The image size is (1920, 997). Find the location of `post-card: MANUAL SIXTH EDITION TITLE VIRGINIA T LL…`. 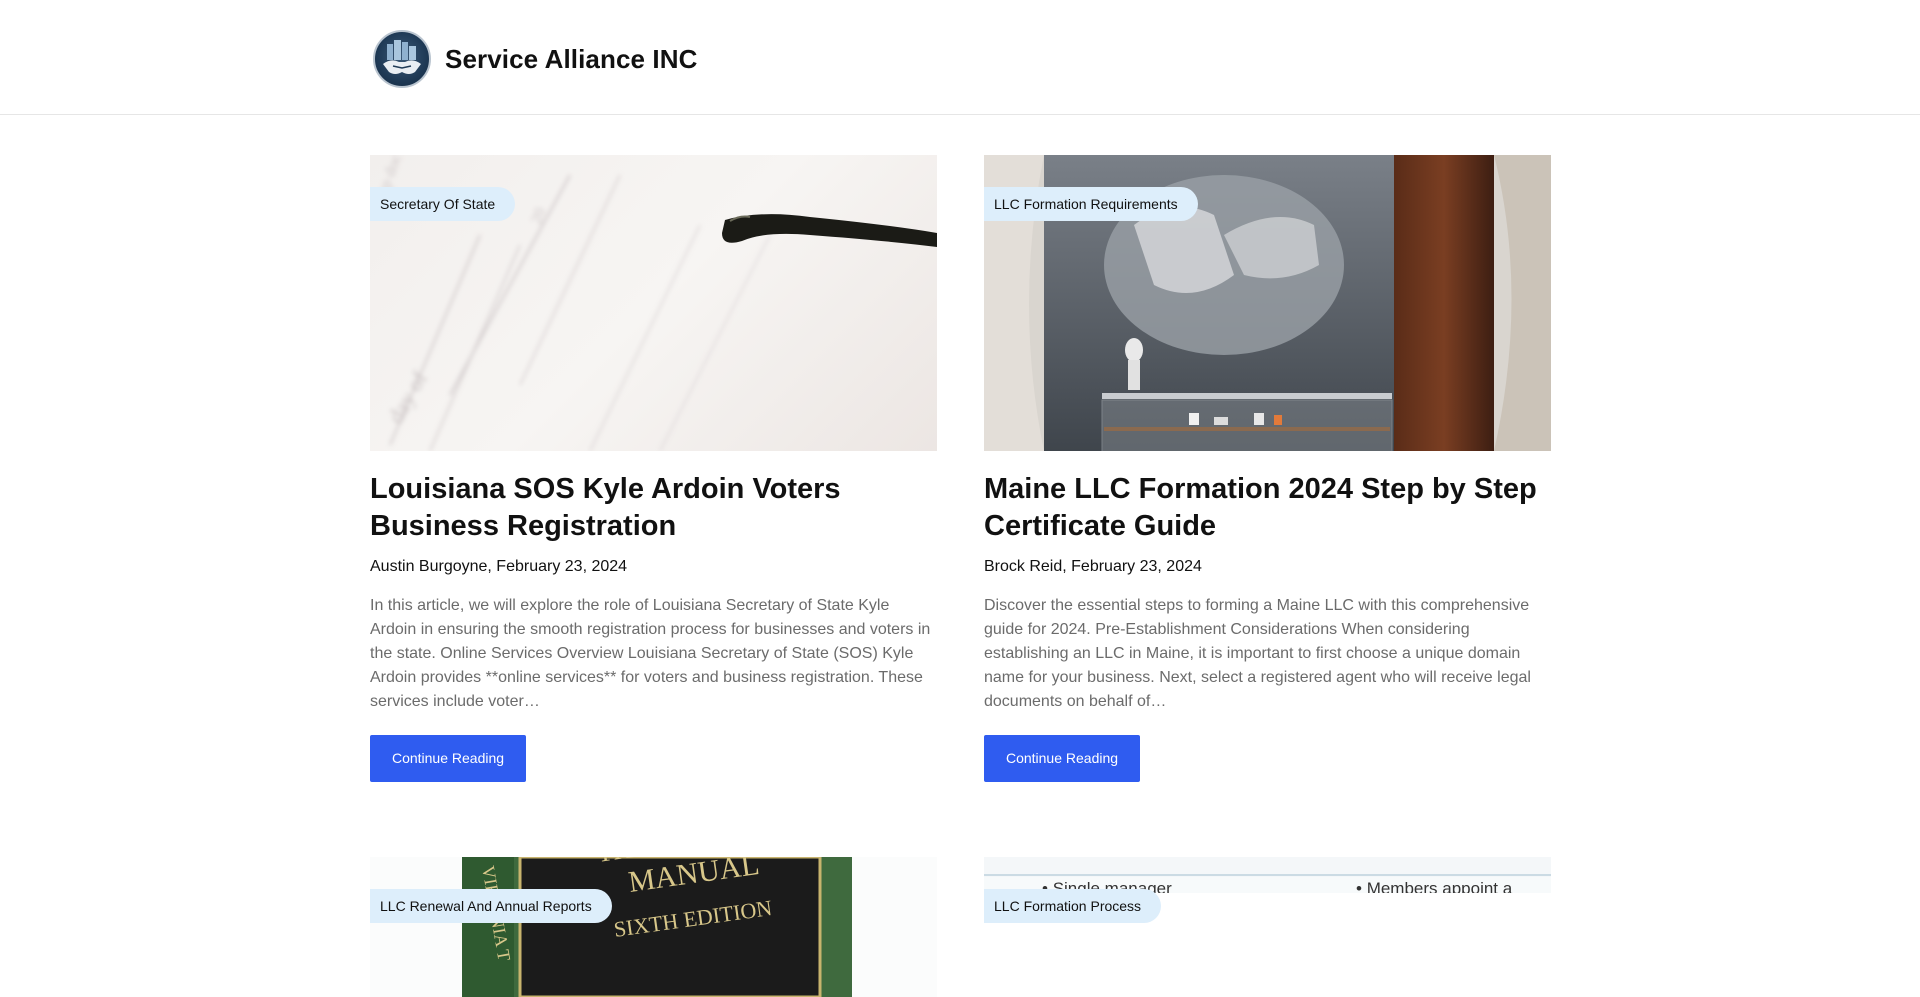

post-card: MANUAL SIXTH EDITION TITLE VIRGINIA T LL… is located at coordinates (653, 927).